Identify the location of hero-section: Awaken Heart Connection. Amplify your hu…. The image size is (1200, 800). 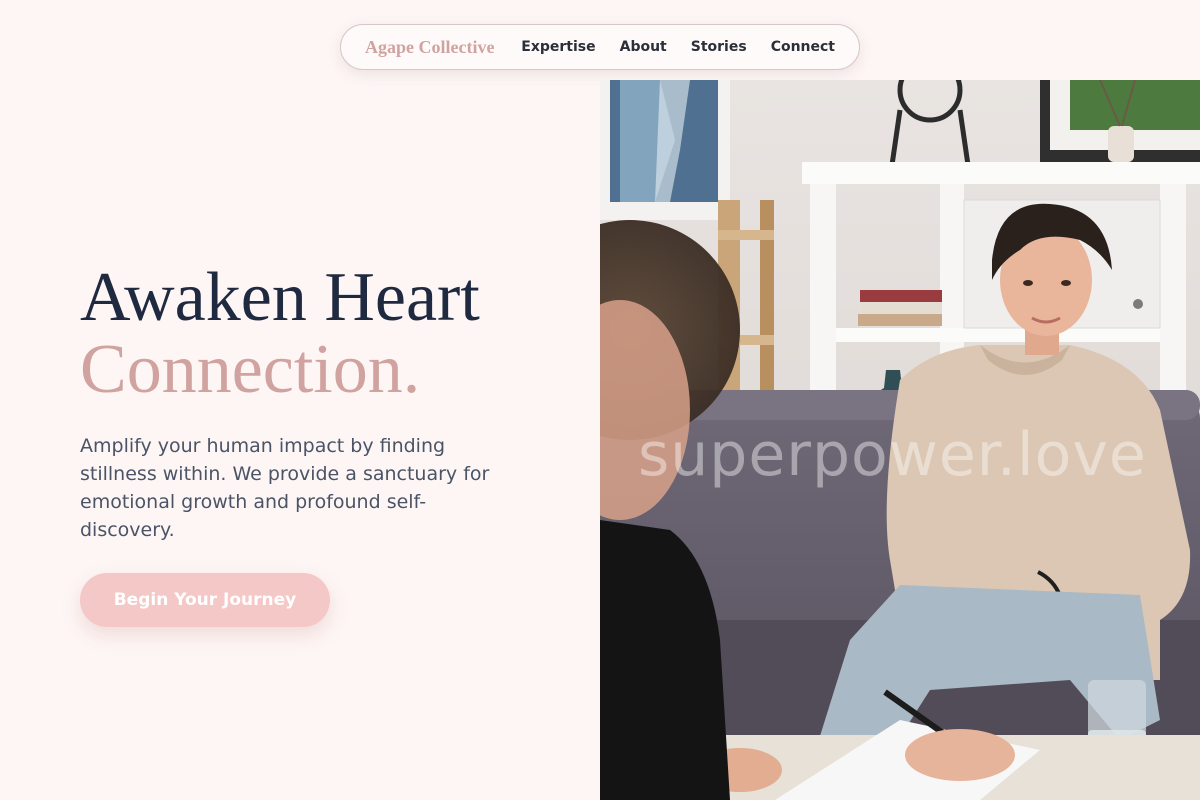
(300, 403).